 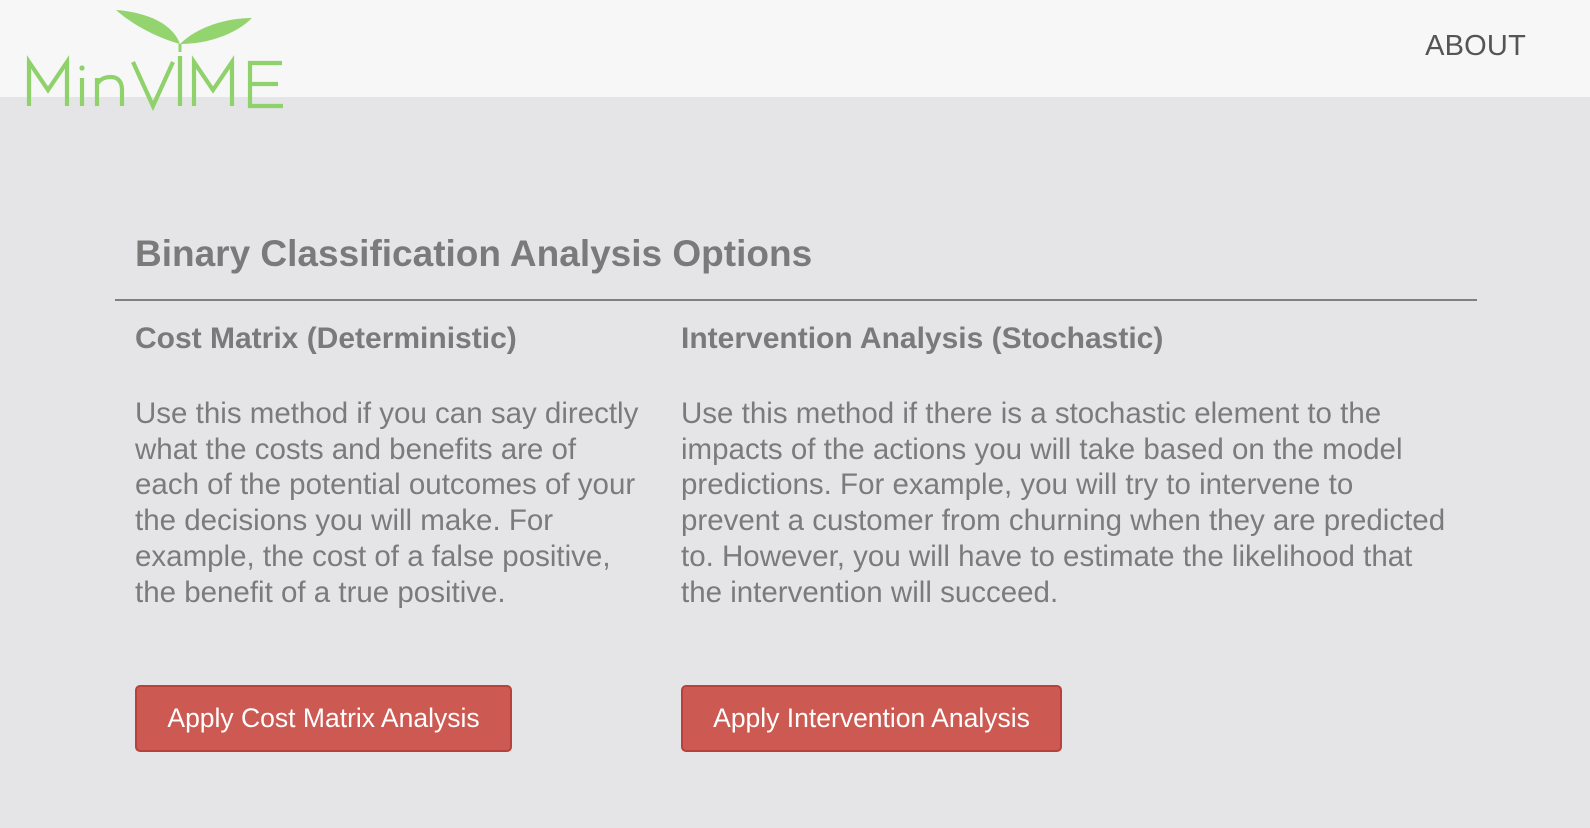 I want to click on cost-matrix-heading: Cost Matrix (Deterministic), so click(x=326, y=338).